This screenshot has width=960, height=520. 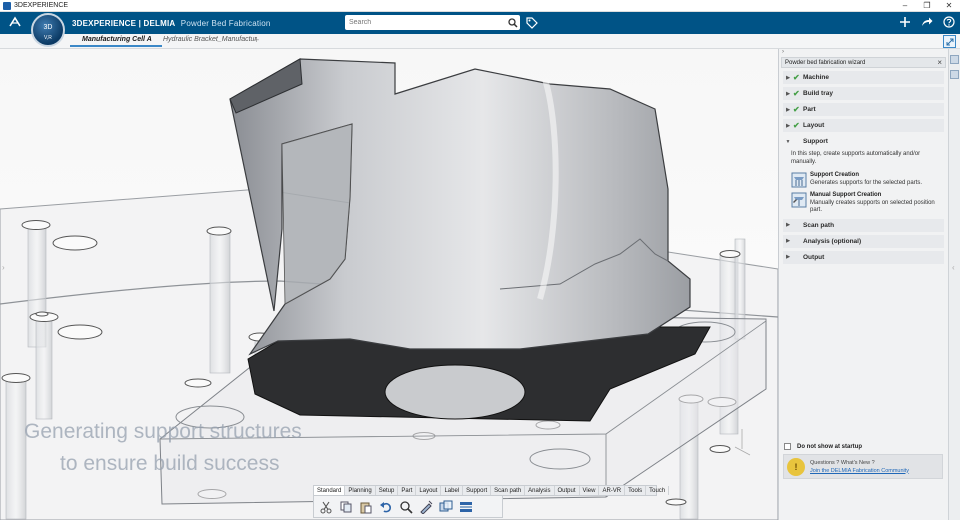 What do you see at coordinates (953, 267) in the screenshot?
I see `right-collapse-arrow-icon: ‹` at bounding box center [953, 267].